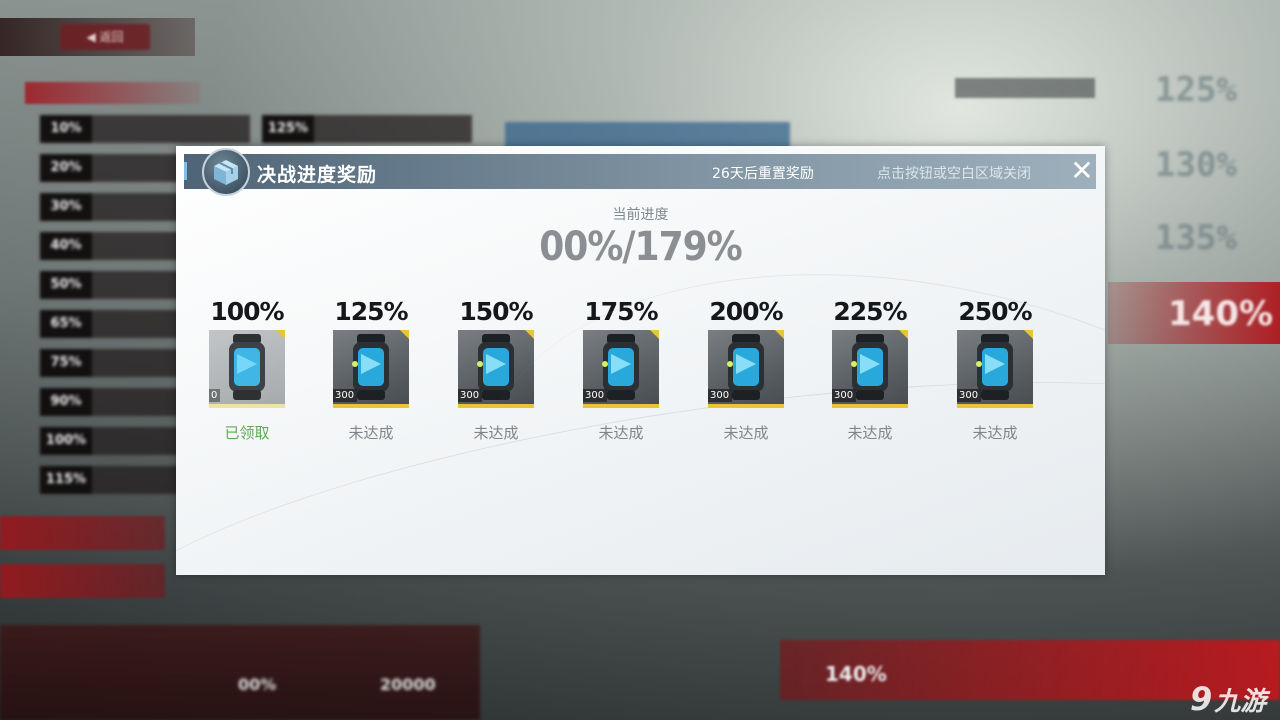 The height and width of the screenshot is (720, 1280). Describe the element at coordinates (185, 171) in the screenshot. I see `header-accent-bar` at that location.